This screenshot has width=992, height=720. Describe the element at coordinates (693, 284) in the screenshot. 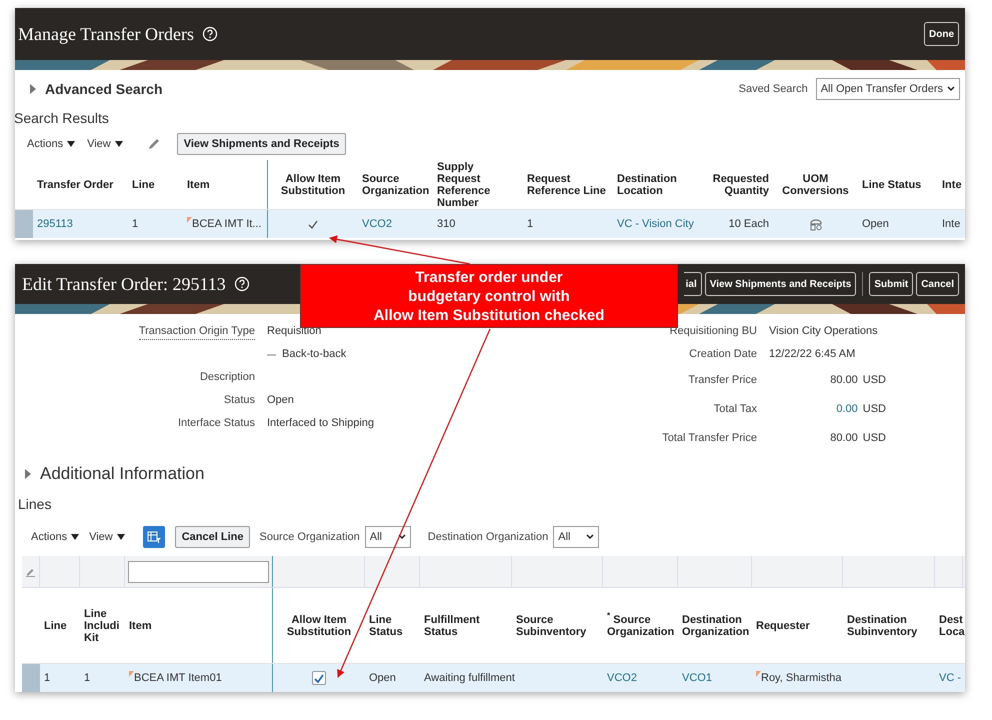

I see `header-button: ial` at that location.